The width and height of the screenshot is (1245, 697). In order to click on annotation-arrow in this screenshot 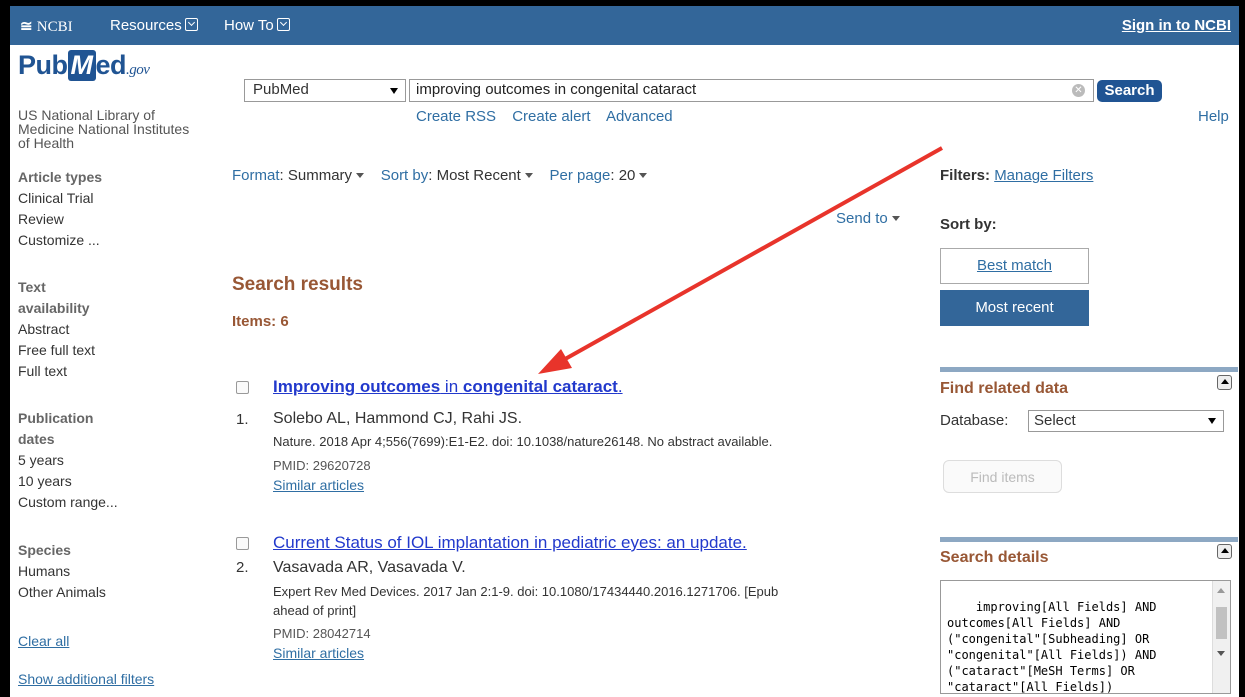, I will do `click(740, 260)`.